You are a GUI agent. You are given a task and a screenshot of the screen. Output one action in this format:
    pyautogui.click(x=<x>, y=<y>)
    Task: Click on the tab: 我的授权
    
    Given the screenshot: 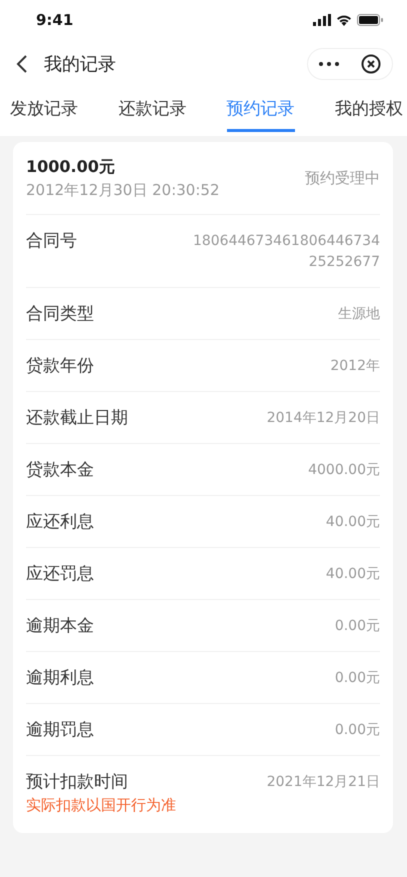 What is the action you would take?
    pyautogui.click(x=368, y=110)
    